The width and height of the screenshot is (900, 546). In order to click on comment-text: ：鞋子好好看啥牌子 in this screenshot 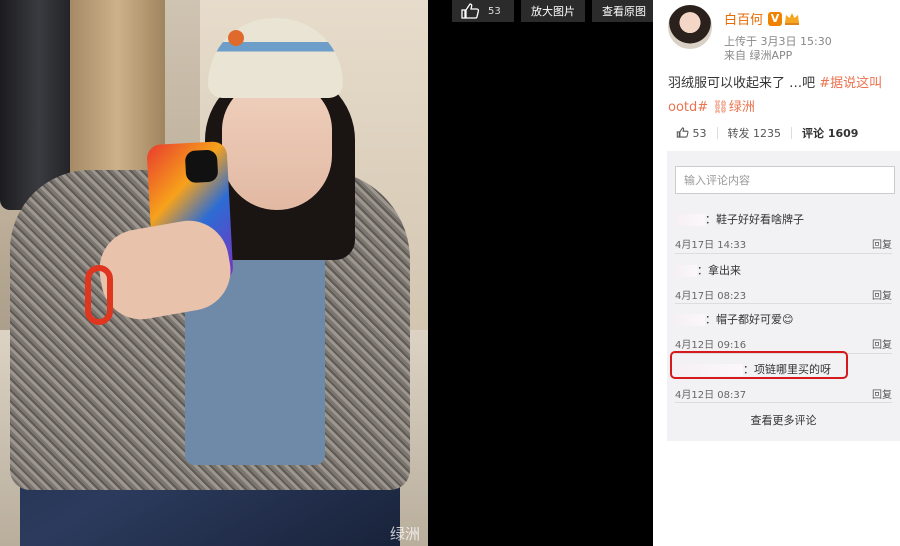, I will do `click(754, 219)`.